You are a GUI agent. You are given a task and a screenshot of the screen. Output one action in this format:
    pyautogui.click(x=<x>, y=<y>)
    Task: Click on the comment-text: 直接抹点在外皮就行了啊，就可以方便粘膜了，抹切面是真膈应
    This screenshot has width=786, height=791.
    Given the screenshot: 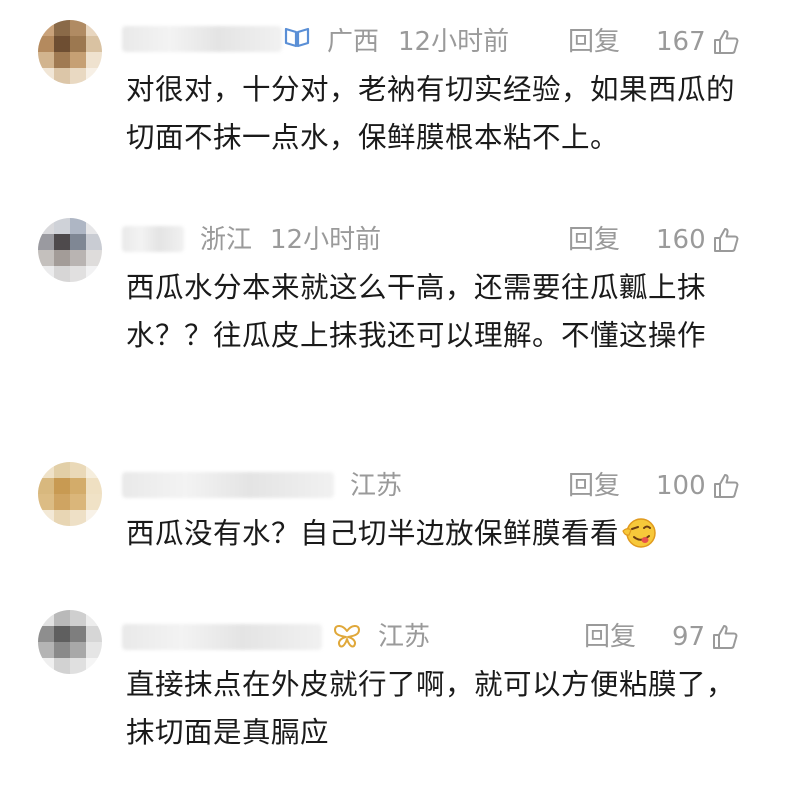 What is the action you would take?
    pyautogui.click(x=431, y=708)
    